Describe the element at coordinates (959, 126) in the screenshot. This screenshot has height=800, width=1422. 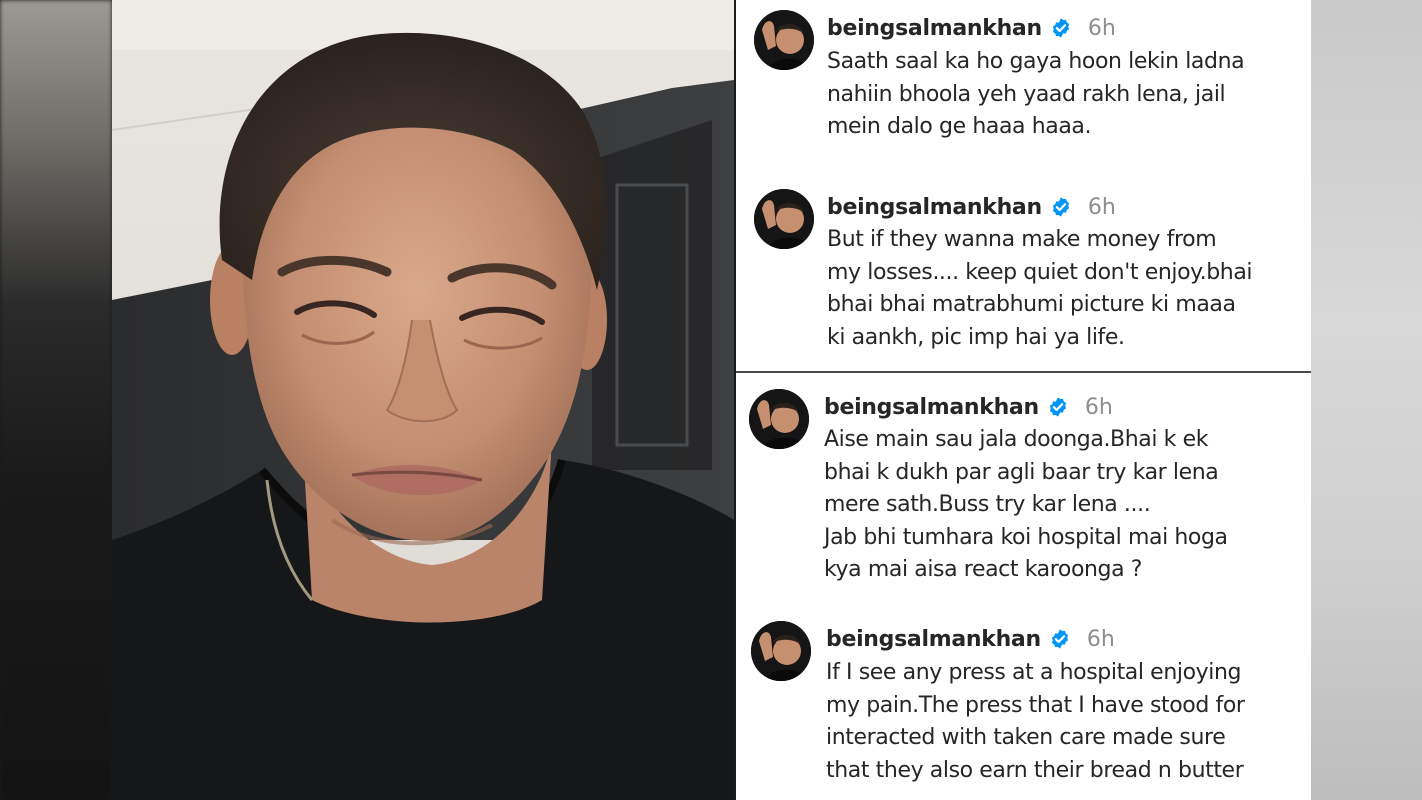
I see `comment-line: mein dalo ge haaa haaa.` at that location.